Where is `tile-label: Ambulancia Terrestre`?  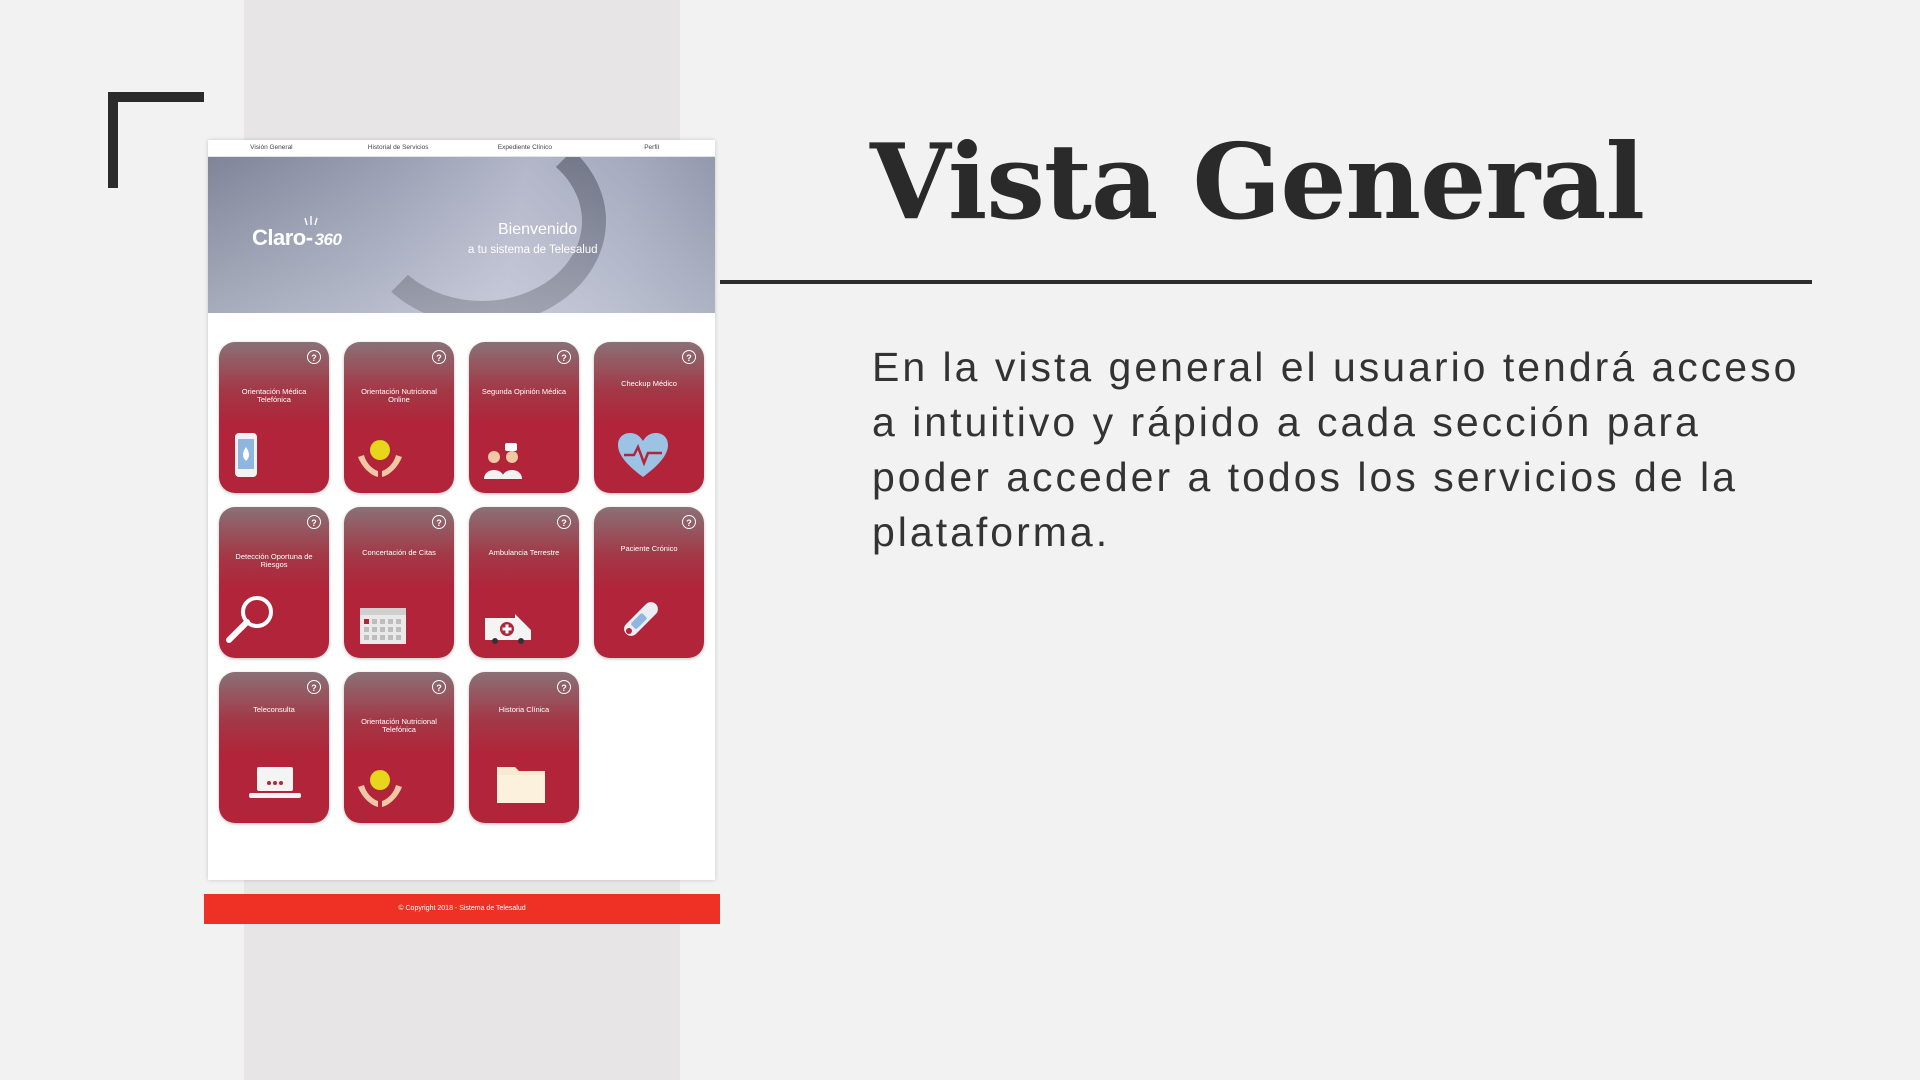 tile-label: Ambulancia Terrestre is located at coordinates (524, 552).